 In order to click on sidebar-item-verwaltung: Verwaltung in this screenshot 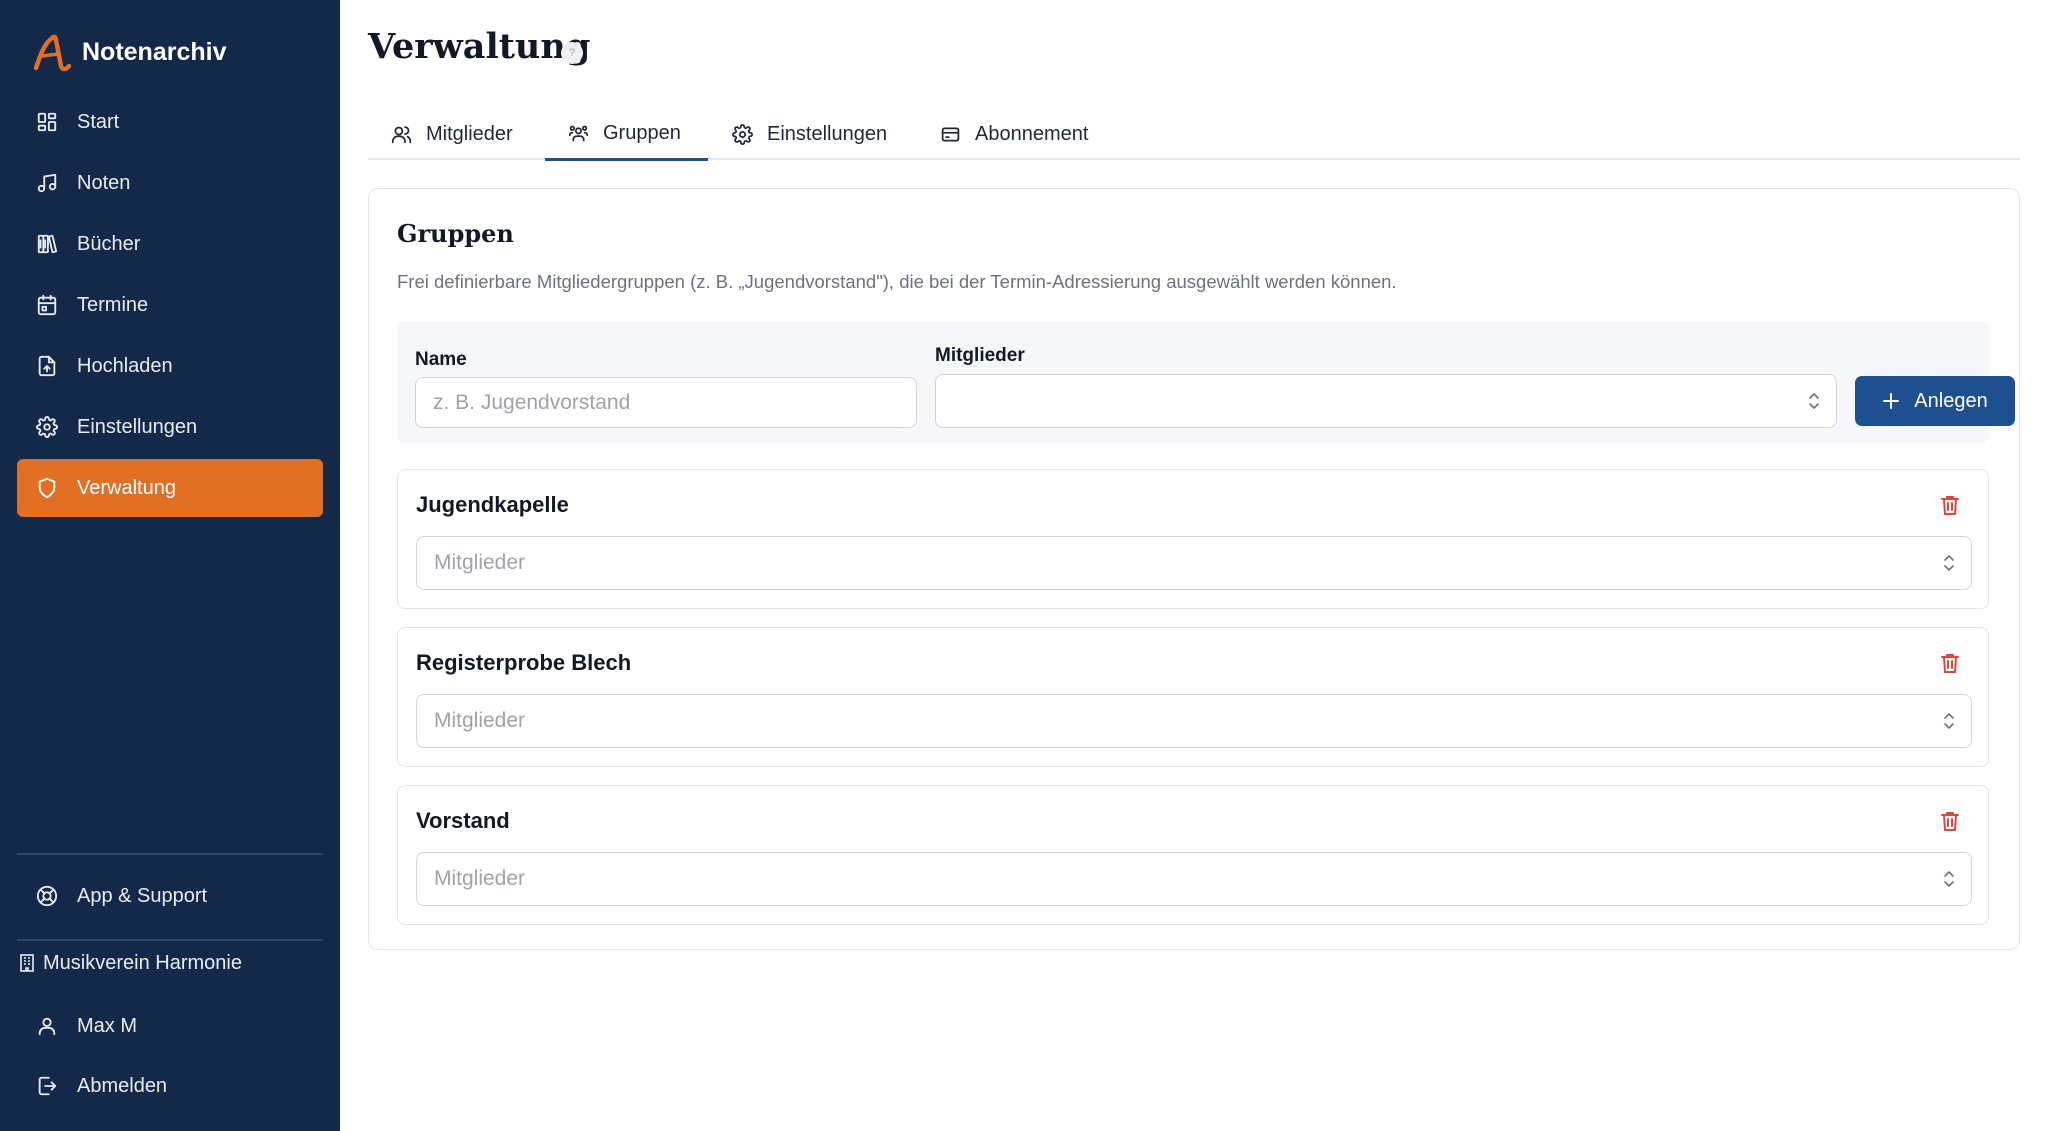, I will do `click(170, 488)`.